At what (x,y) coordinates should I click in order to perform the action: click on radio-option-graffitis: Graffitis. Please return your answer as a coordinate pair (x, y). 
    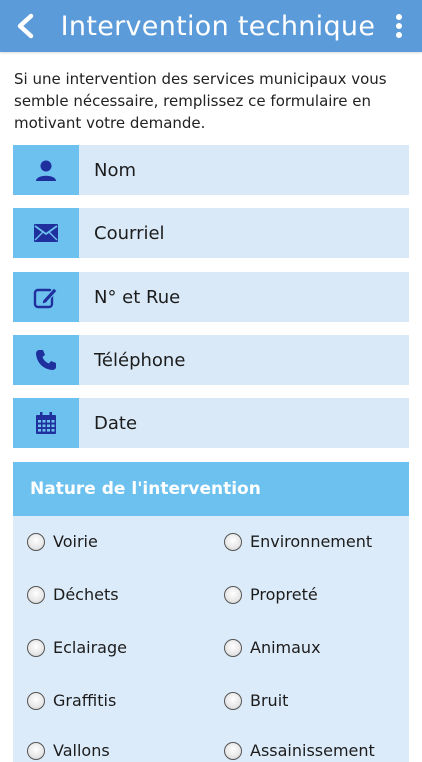
    Looking at the image, I should click on (71, 700).